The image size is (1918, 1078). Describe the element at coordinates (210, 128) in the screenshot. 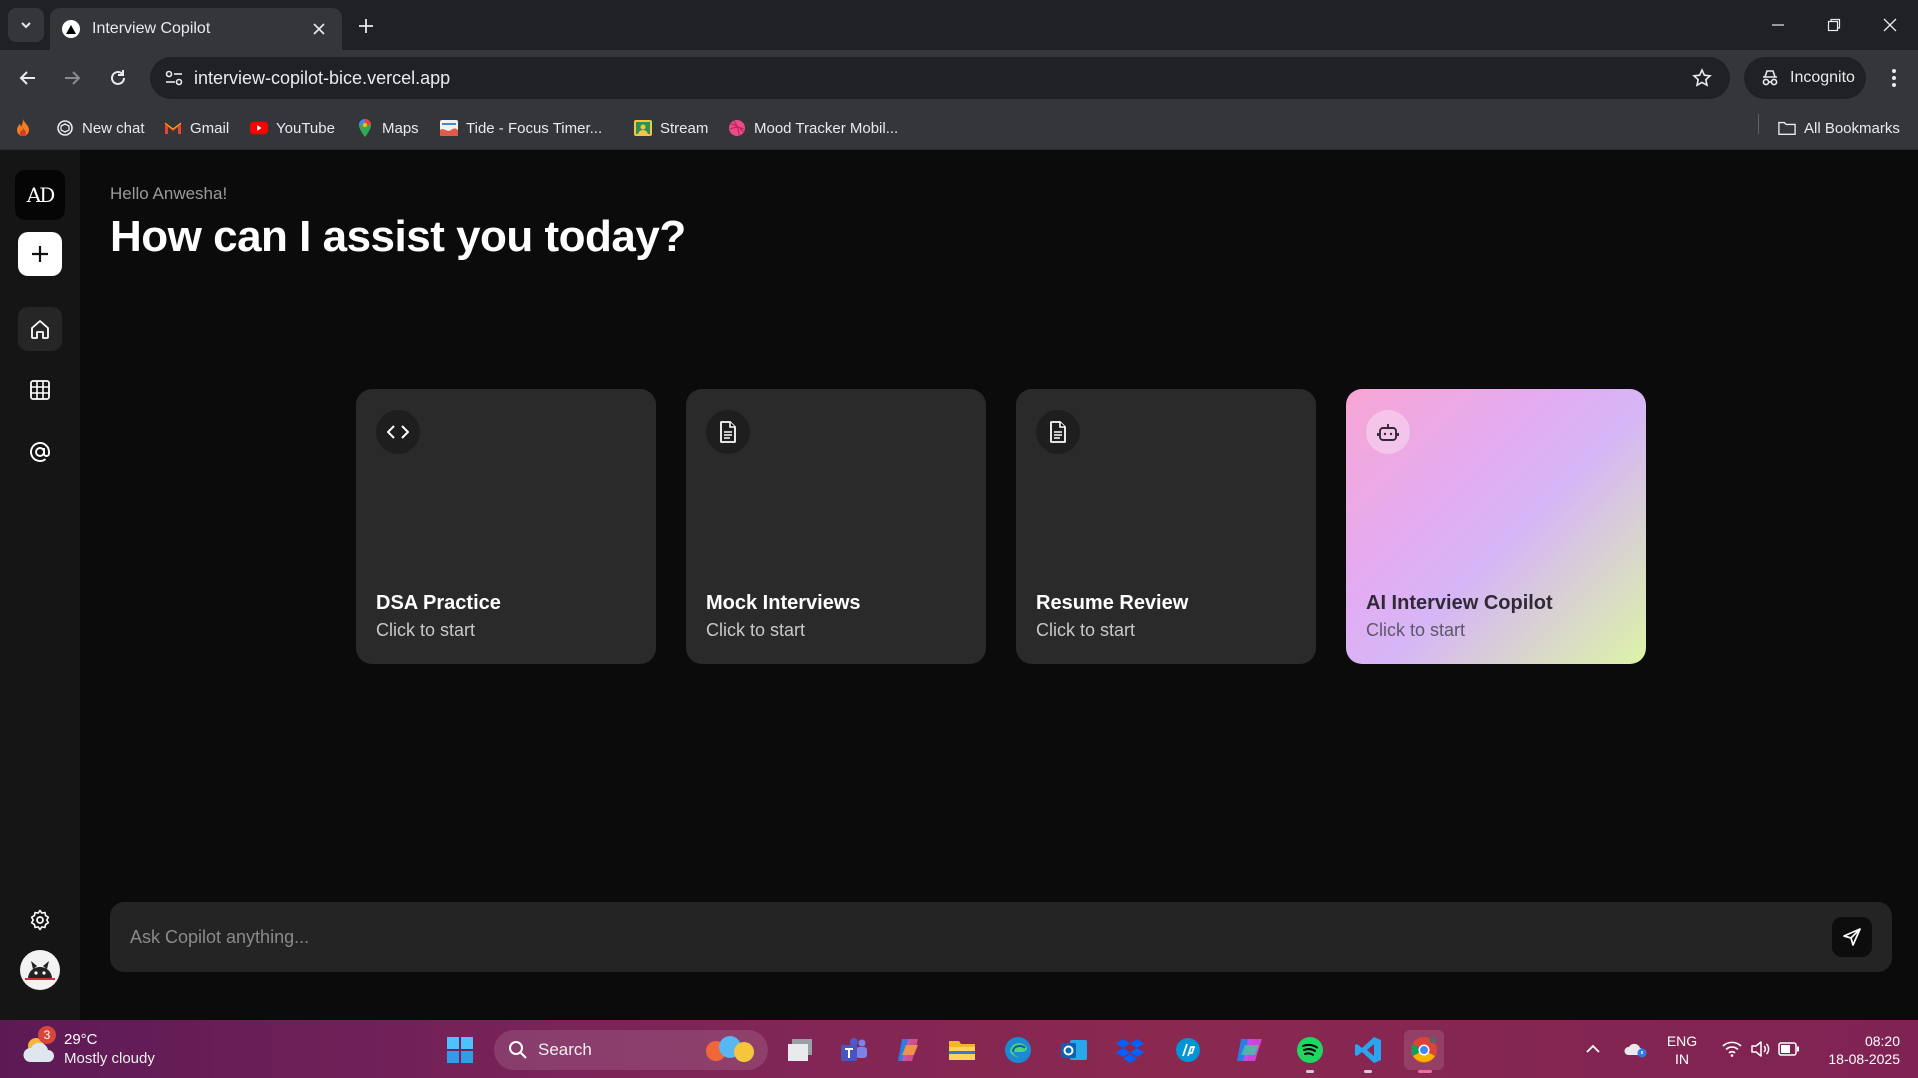

I see `bookmark-label: Gmail` at that location.